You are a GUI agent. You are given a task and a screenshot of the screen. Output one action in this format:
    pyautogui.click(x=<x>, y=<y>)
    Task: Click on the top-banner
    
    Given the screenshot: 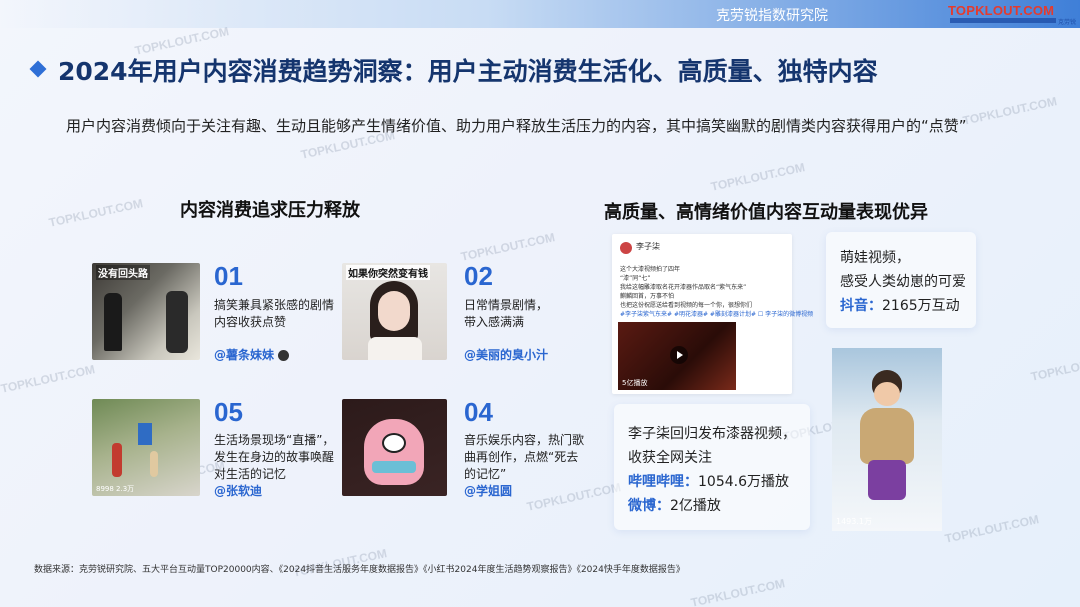 What is the action you would take?
    pyautogui.click(x=540, y=14)
    